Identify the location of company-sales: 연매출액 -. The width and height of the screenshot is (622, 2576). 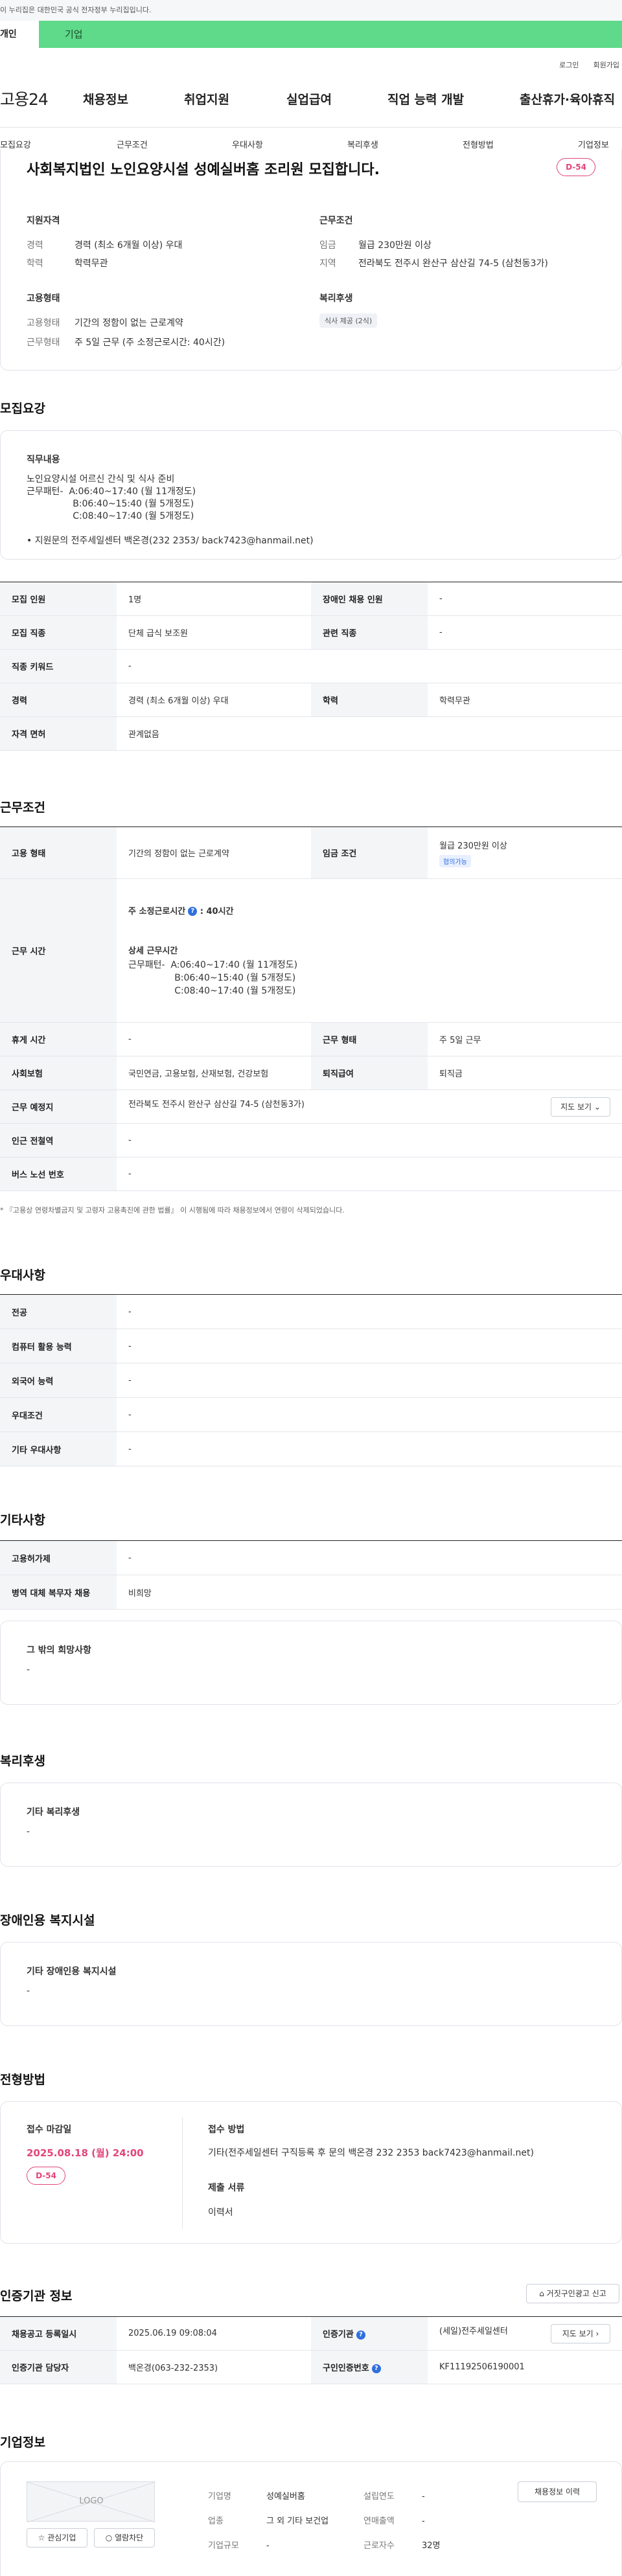
(394, 2520).